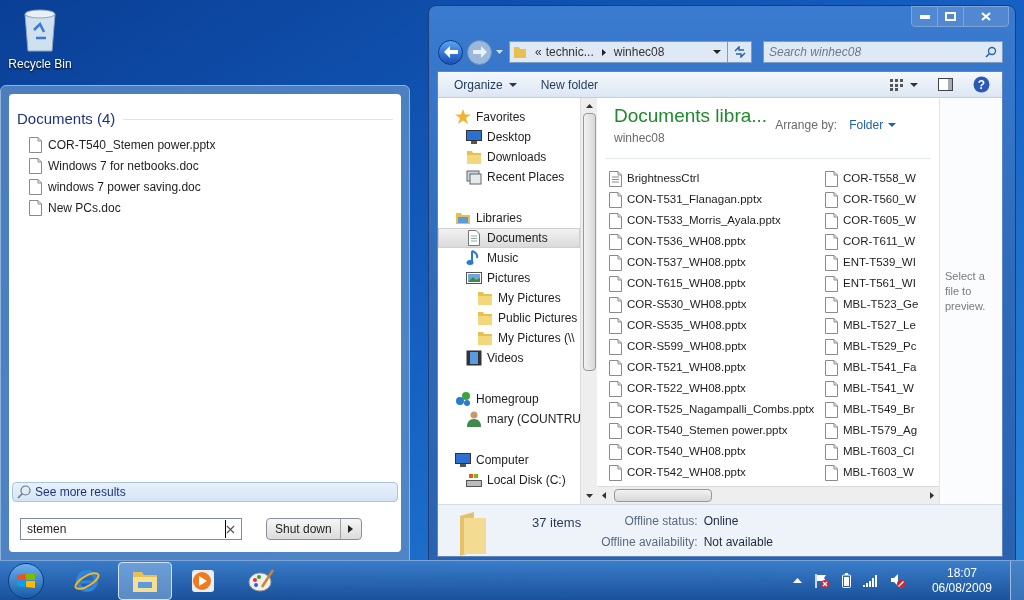 Image resolution: width=1024 pixels, height=600 pixels. I want to click on file-item: CON-T531_Flanagan.pptx, so click(717, 199).